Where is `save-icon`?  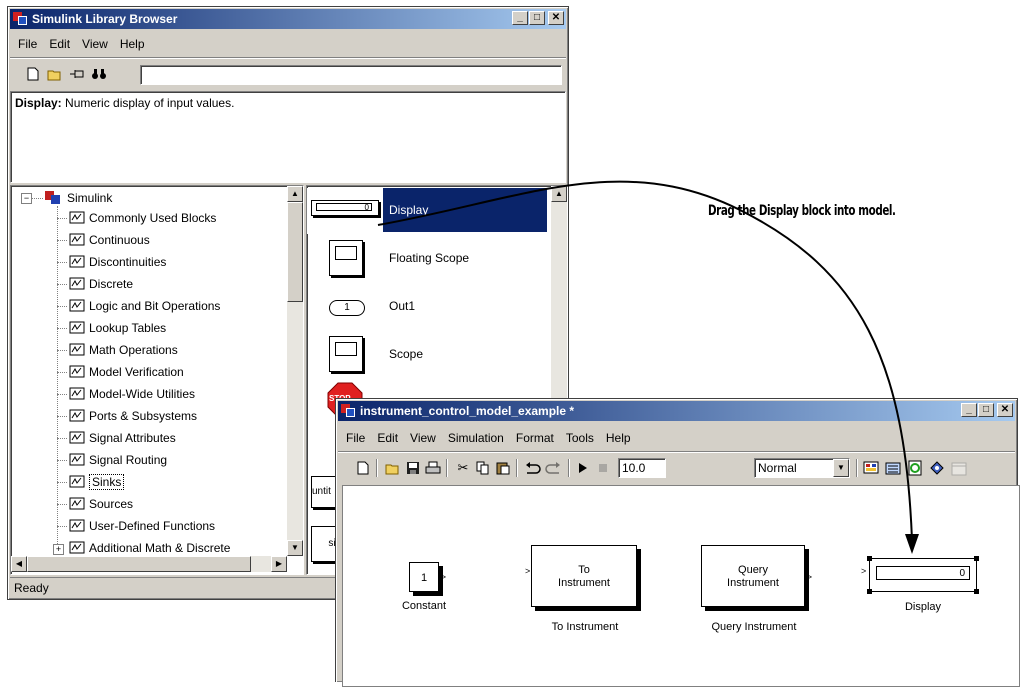
save-icon is located at coordinates (413, 468).